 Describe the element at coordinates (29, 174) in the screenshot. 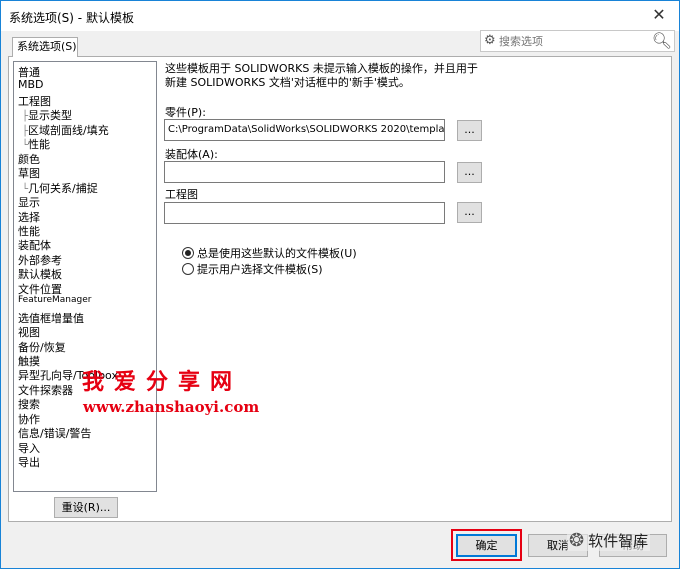

I see `tree-item-label: 草图` at that location.